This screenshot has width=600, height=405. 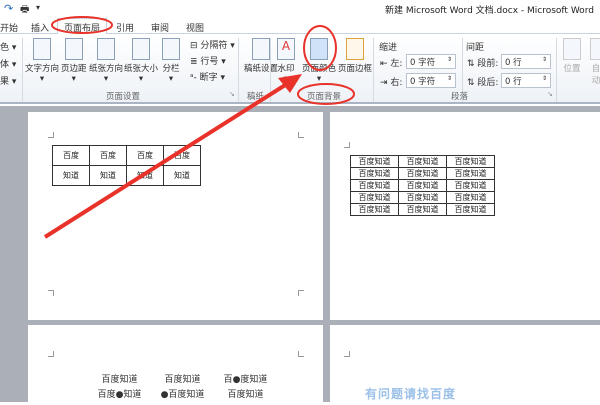 What do you see at coordinates (82, 25) in the screenshot?
I see `annotation-circle-tab` at bounding box center [82, 25].